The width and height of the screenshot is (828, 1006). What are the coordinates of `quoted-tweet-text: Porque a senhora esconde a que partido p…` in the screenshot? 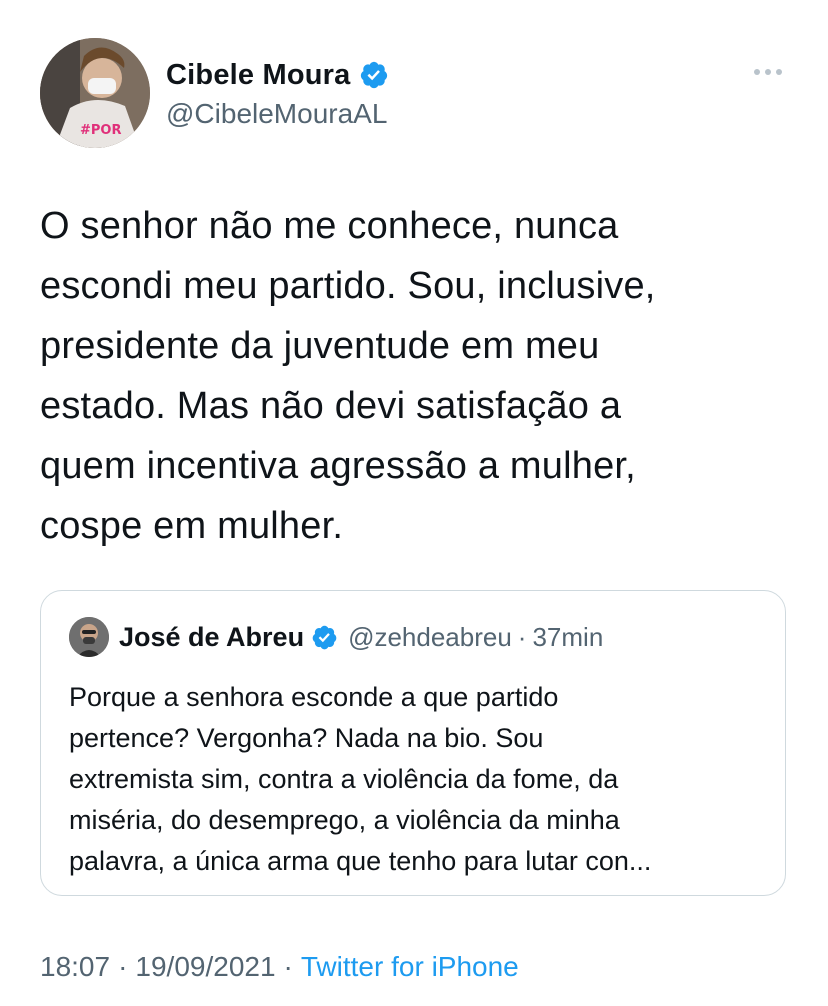 It's located at (360, 779).